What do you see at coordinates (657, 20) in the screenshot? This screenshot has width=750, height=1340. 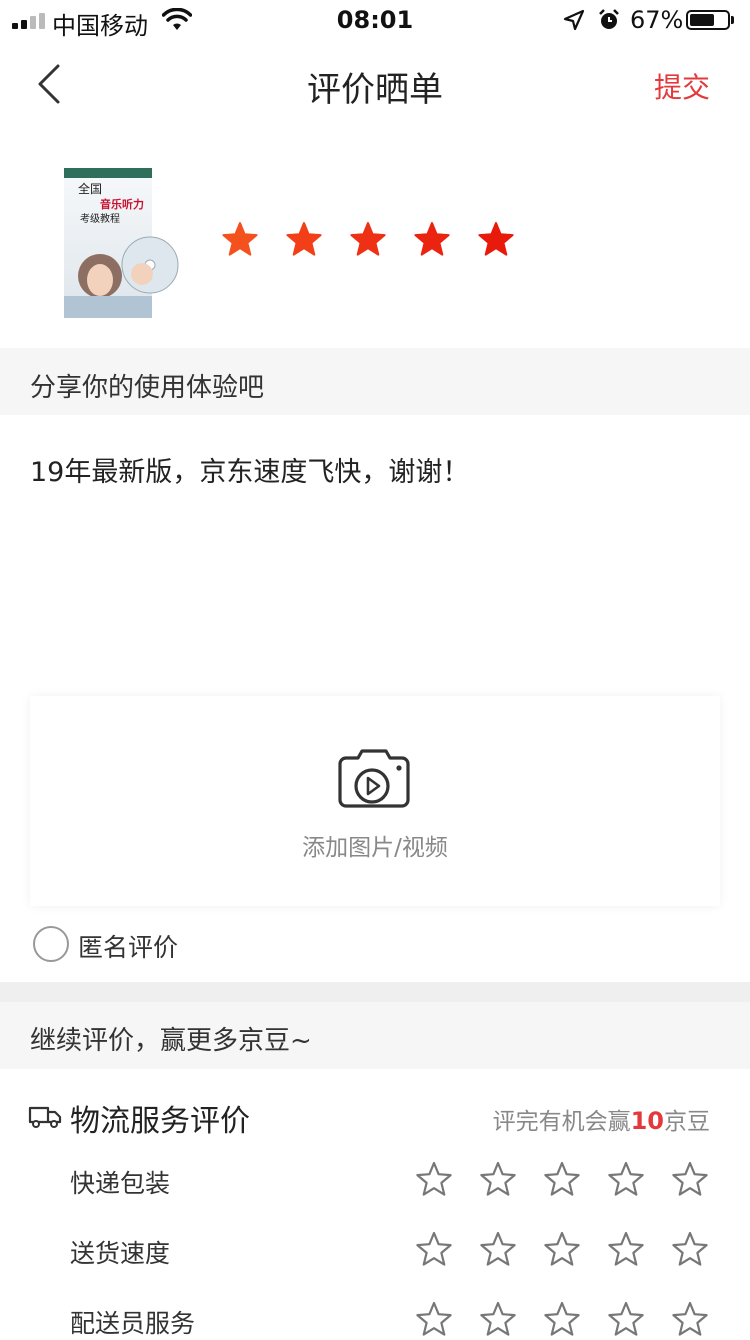 I see `battery-percent: 67%` at bounding box center [657, 20].